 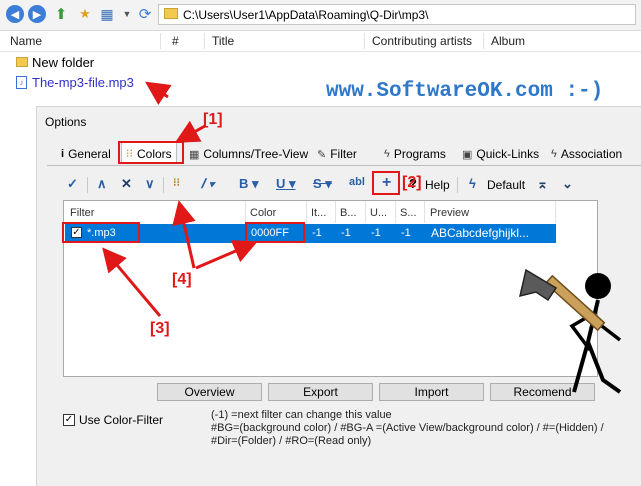 I want to click on annotation-label-2: [2], so click(x=412, y=182).